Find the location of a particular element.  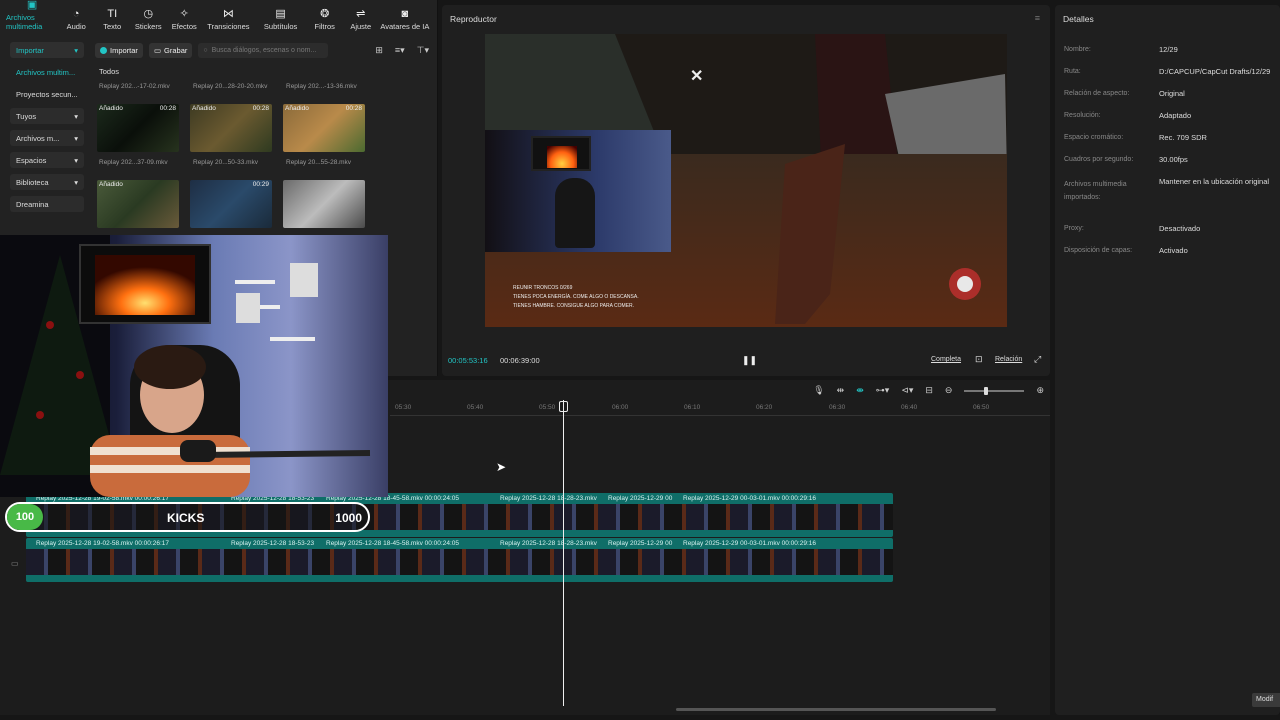

toolbar-label: Efectos is located at coordinates (184, 26).